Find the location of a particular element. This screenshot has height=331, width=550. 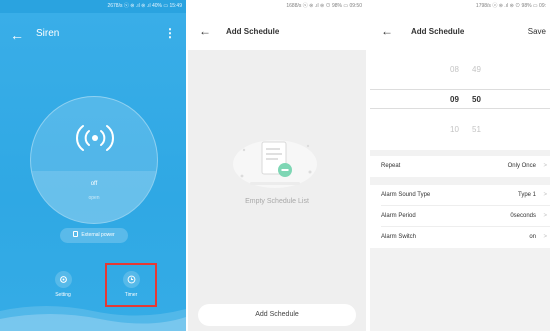

save-button: Save is located at coordinates (537, 31).